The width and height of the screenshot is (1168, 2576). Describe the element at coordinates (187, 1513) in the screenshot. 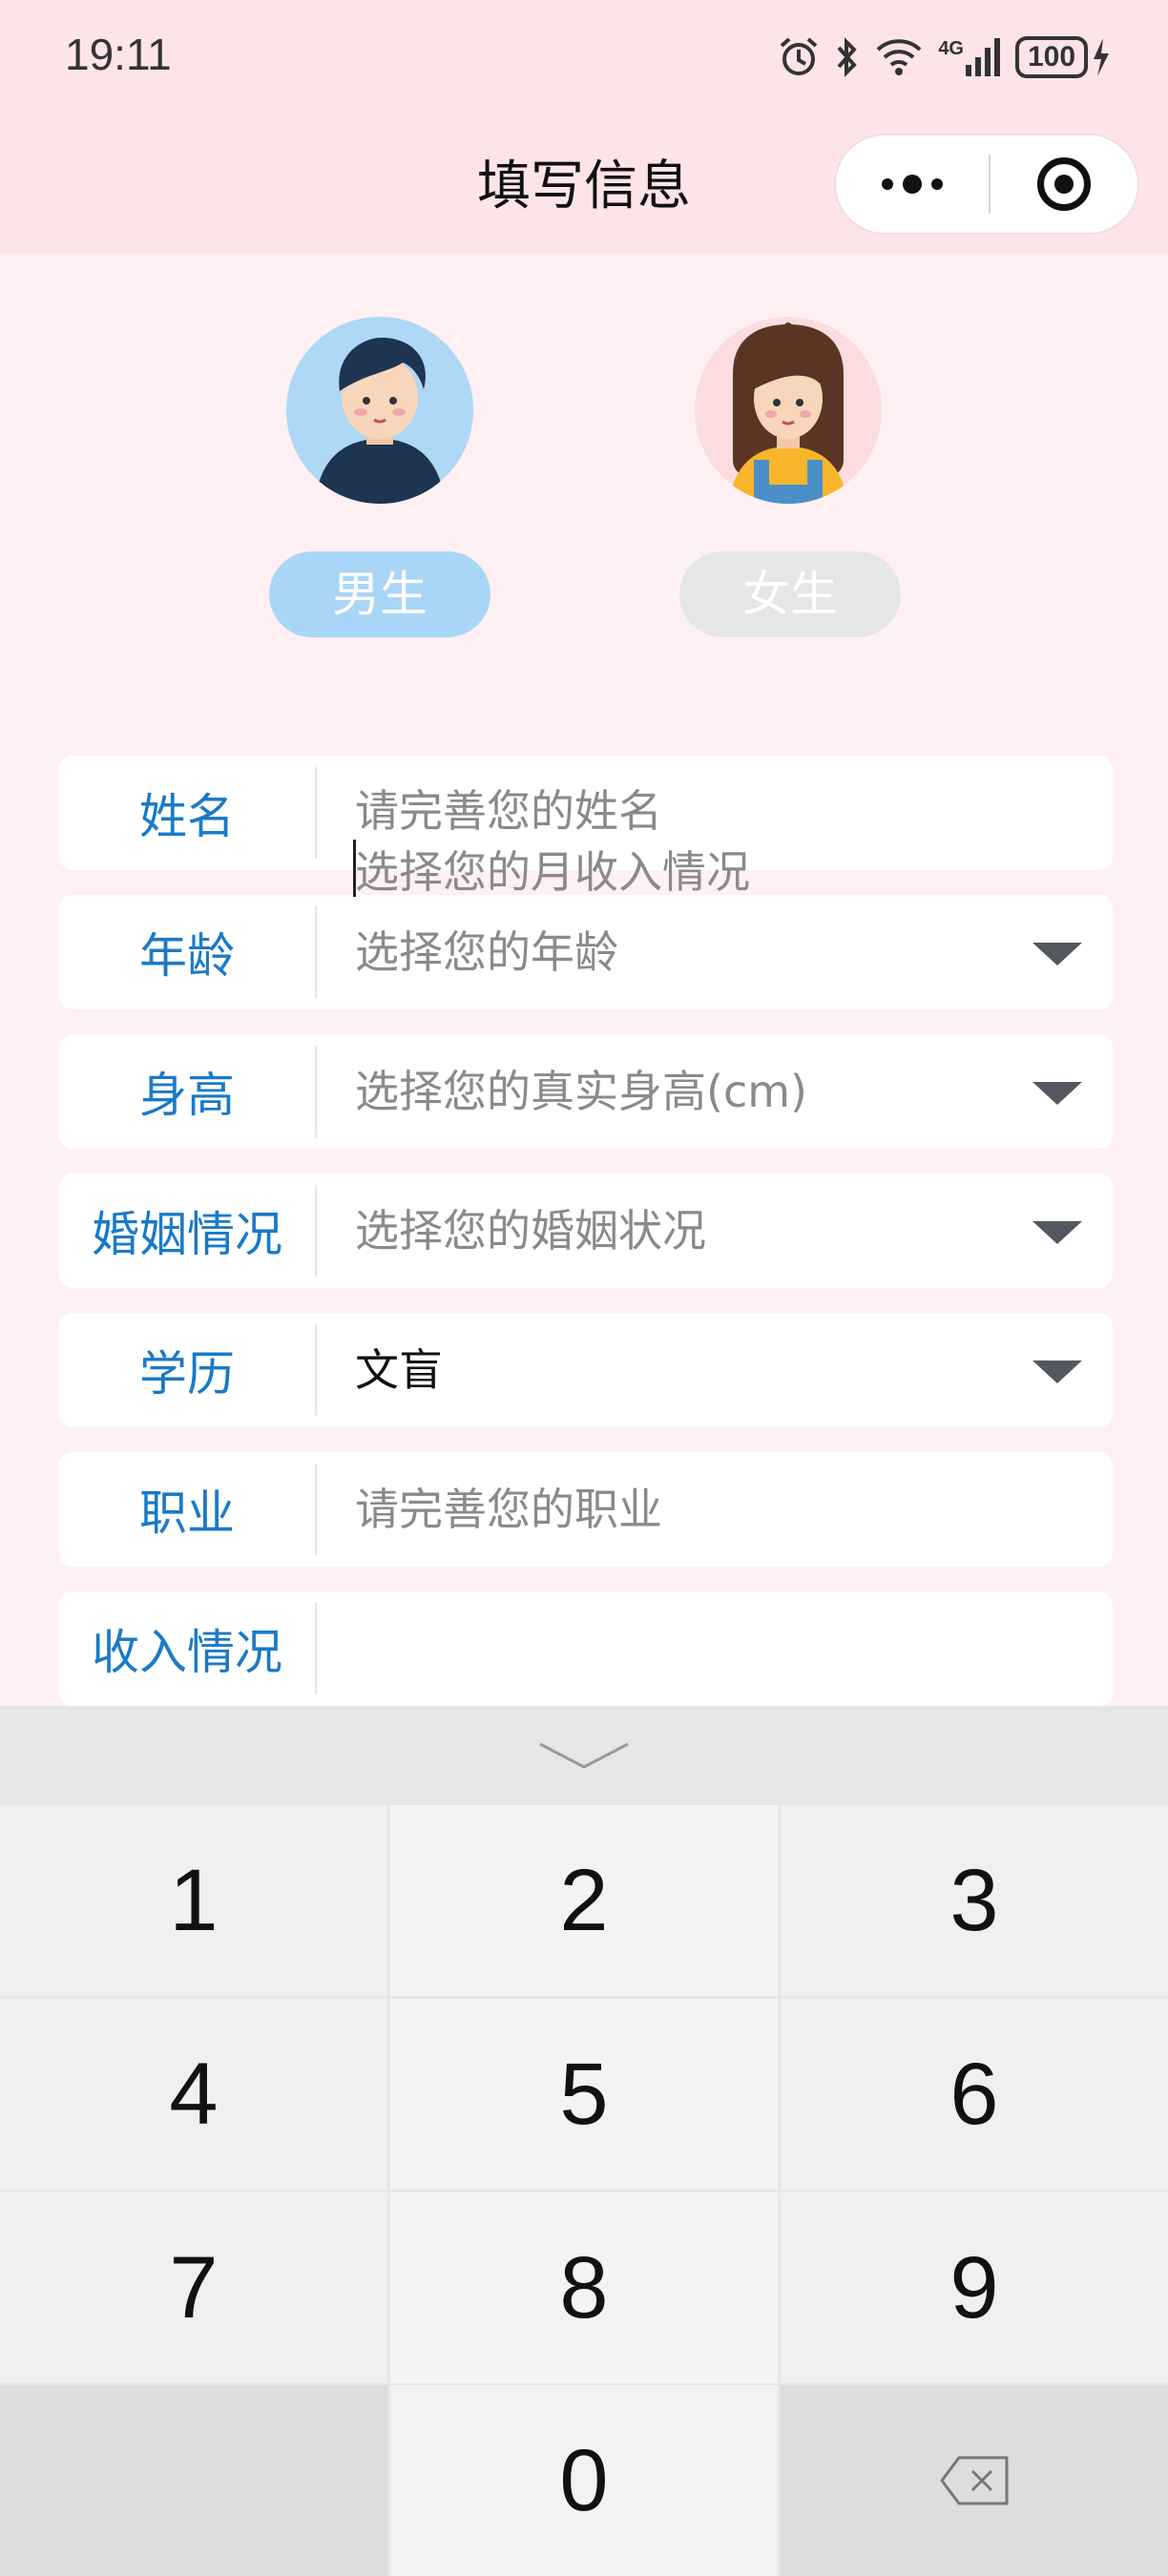

I see `row-label: 职业` at that location.